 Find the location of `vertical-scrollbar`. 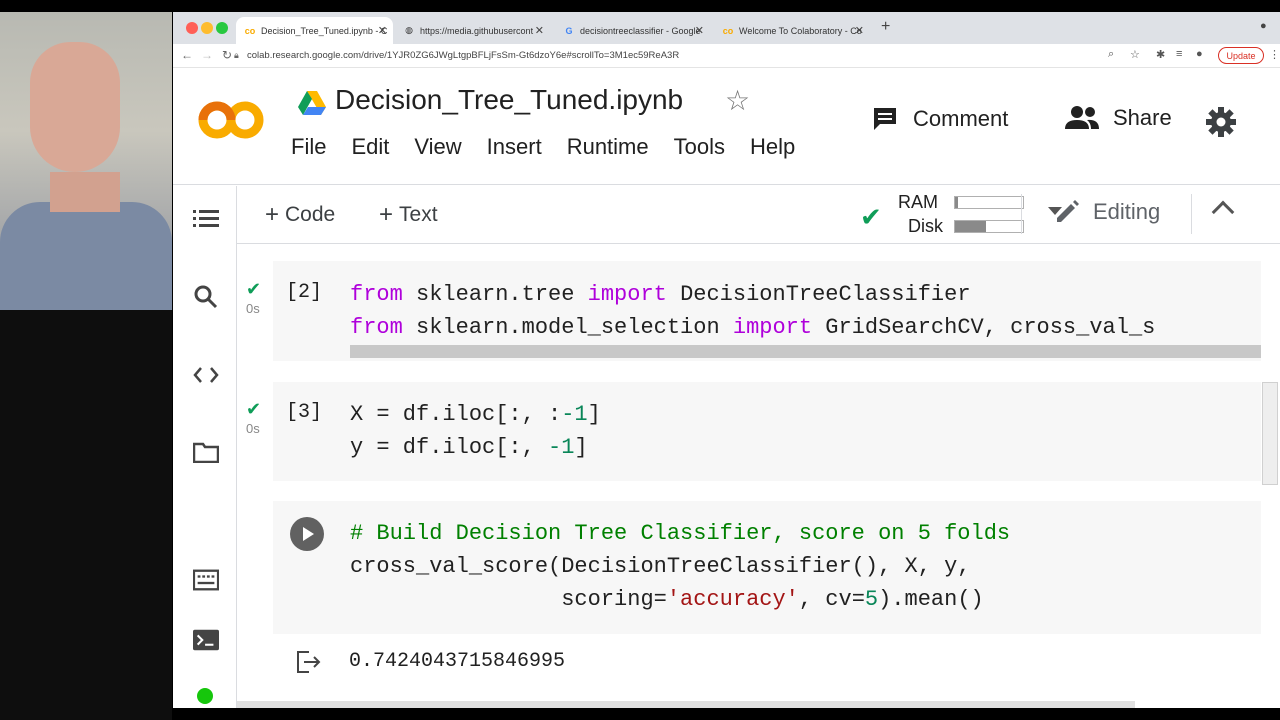

vertical-scrollbar is located at coordinates (1270, 433).